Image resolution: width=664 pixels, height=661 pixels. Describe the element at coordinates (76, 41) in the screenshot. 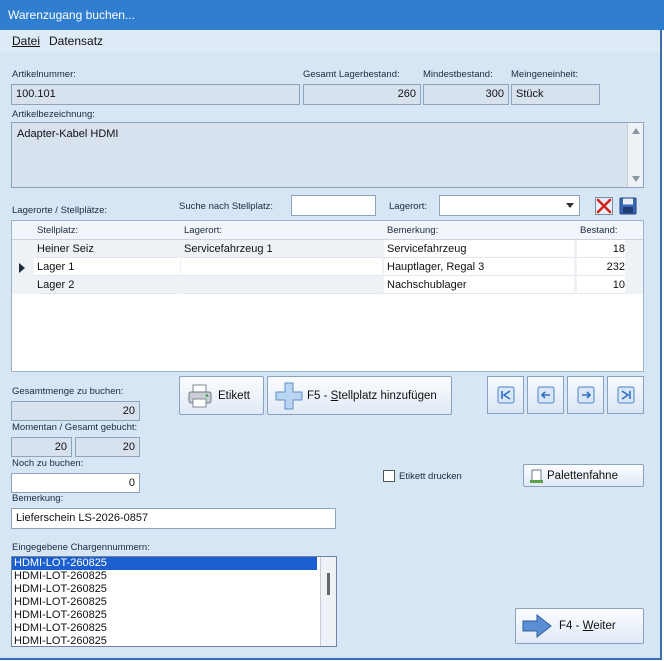

I see `menu-record: Datensatz` at that location.